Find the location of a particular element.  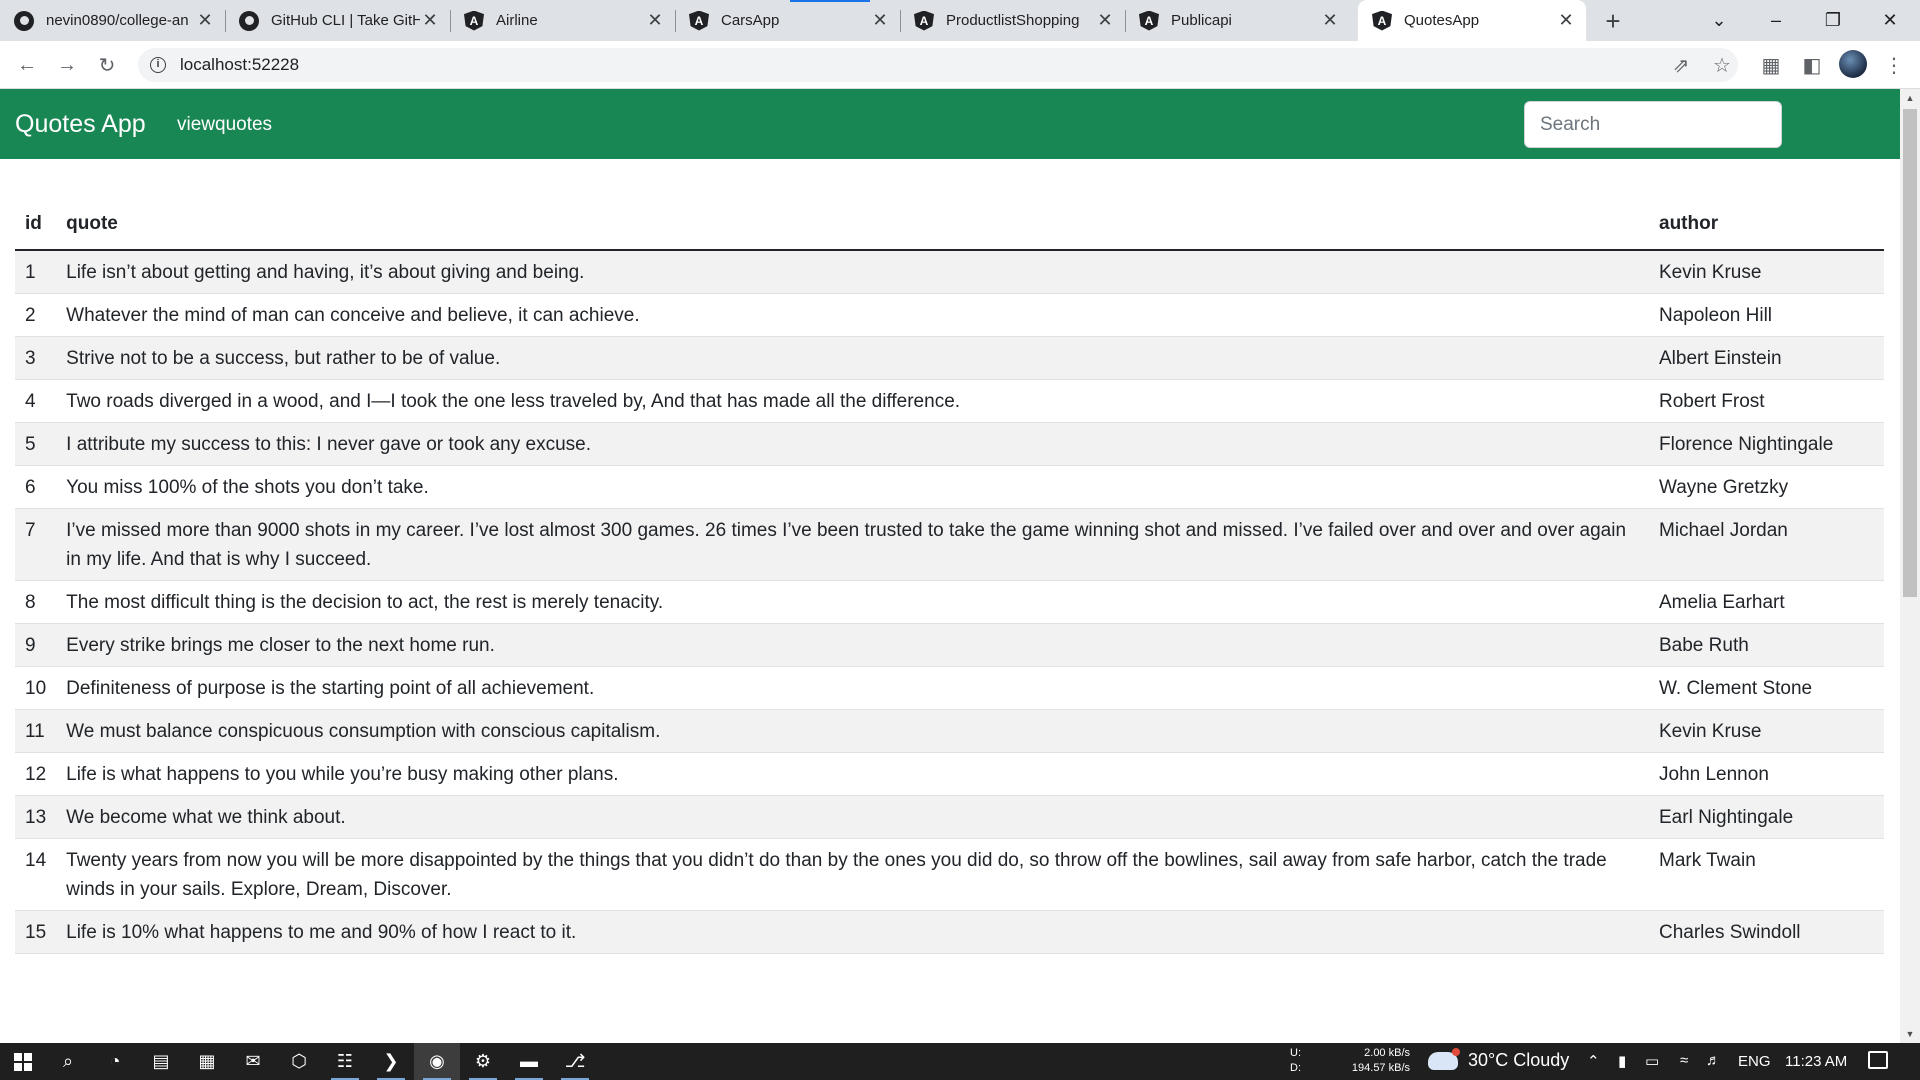

tab-title: CarsApp is located at coordinates (750, 20).